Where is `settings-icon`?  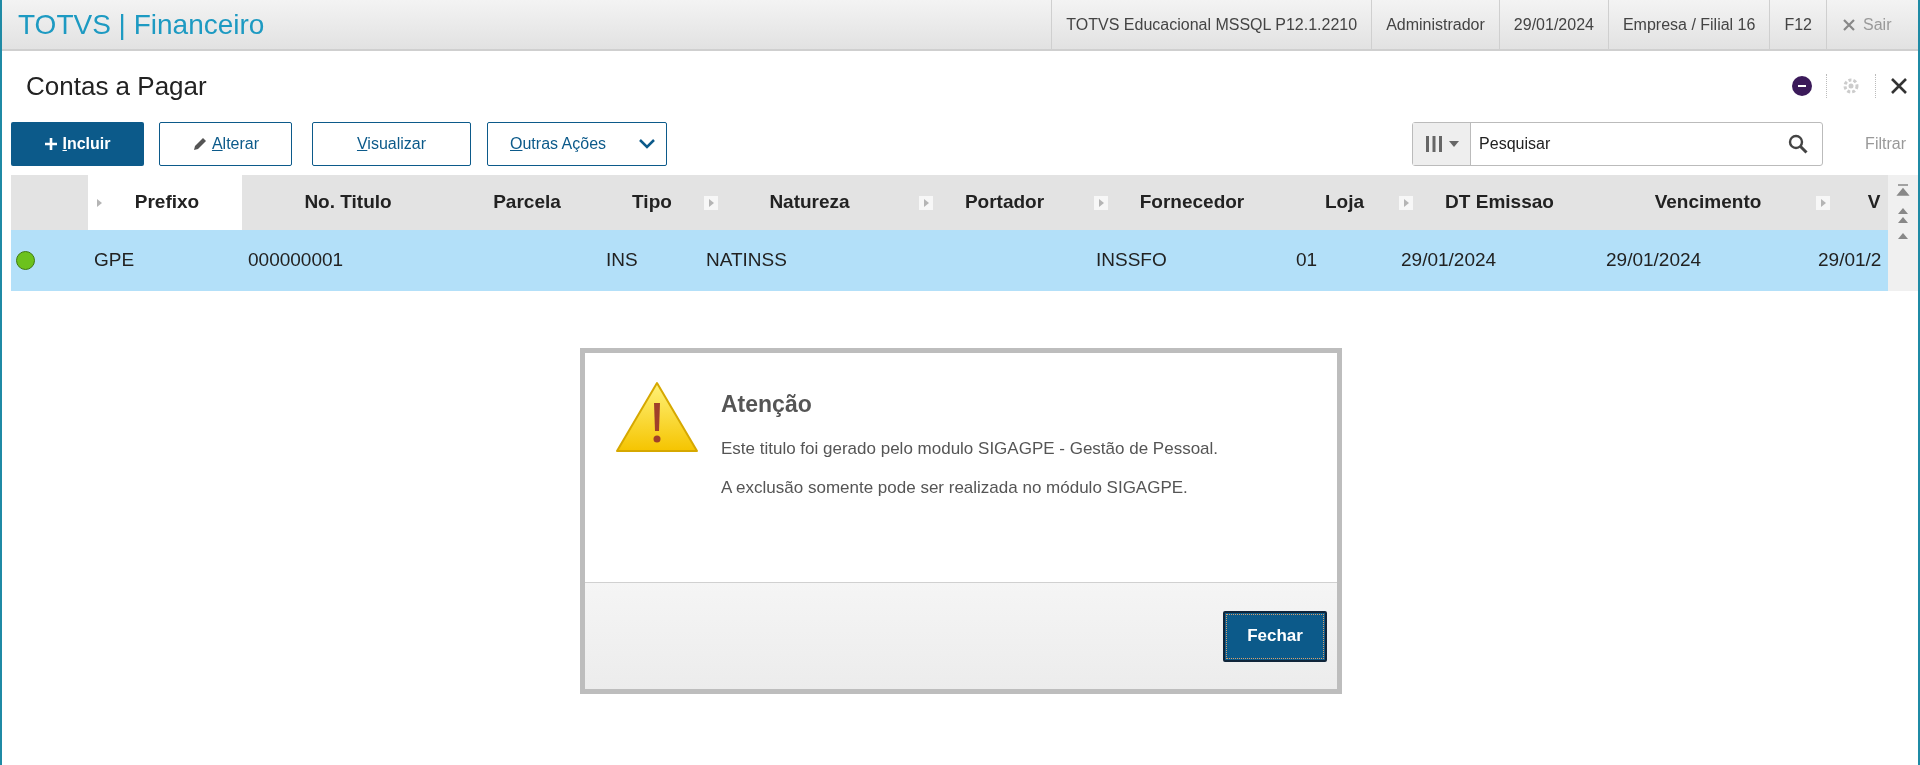
settings-icon is located at coordinates (1851, 86).